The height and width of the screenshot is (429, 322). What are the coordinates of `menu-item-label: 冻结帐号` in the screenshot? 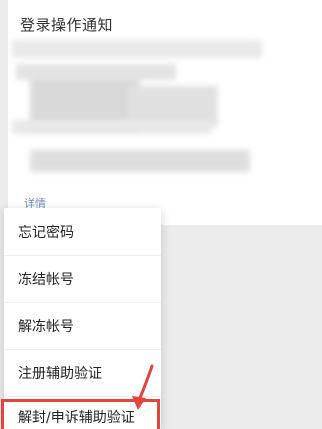 It's located at (46, 280).